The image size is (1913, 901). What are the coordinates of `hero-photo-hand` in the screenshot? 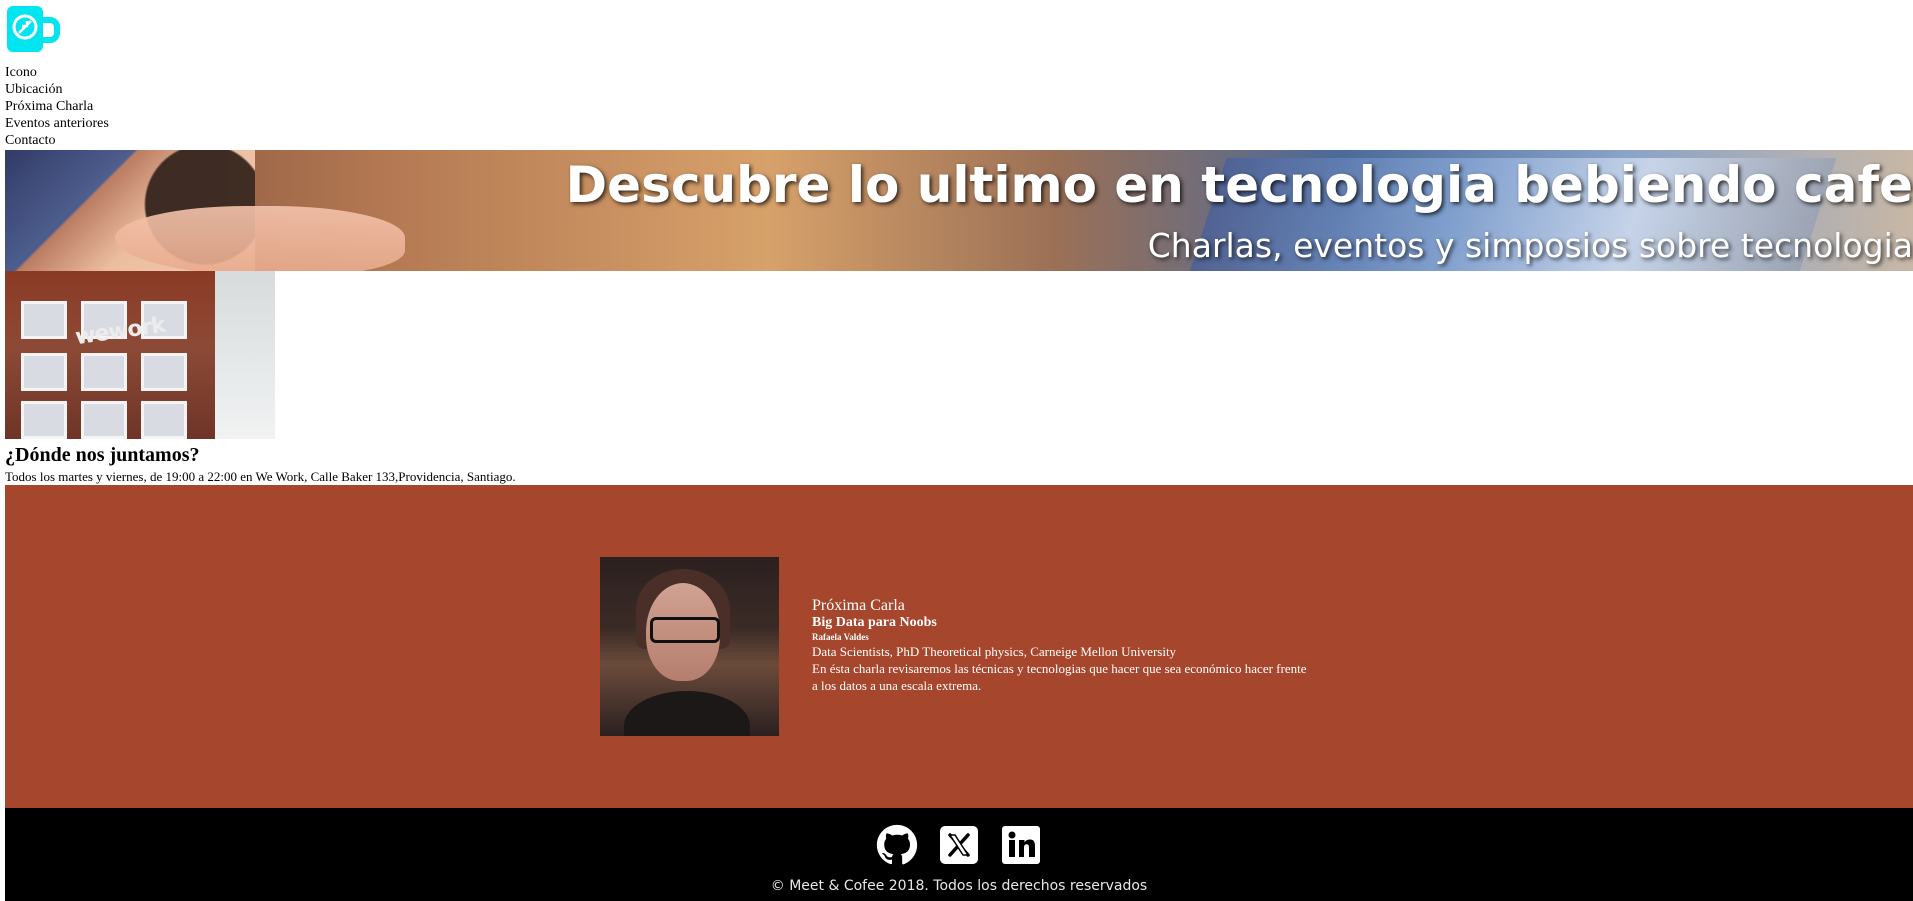 It's located at (260, 238).